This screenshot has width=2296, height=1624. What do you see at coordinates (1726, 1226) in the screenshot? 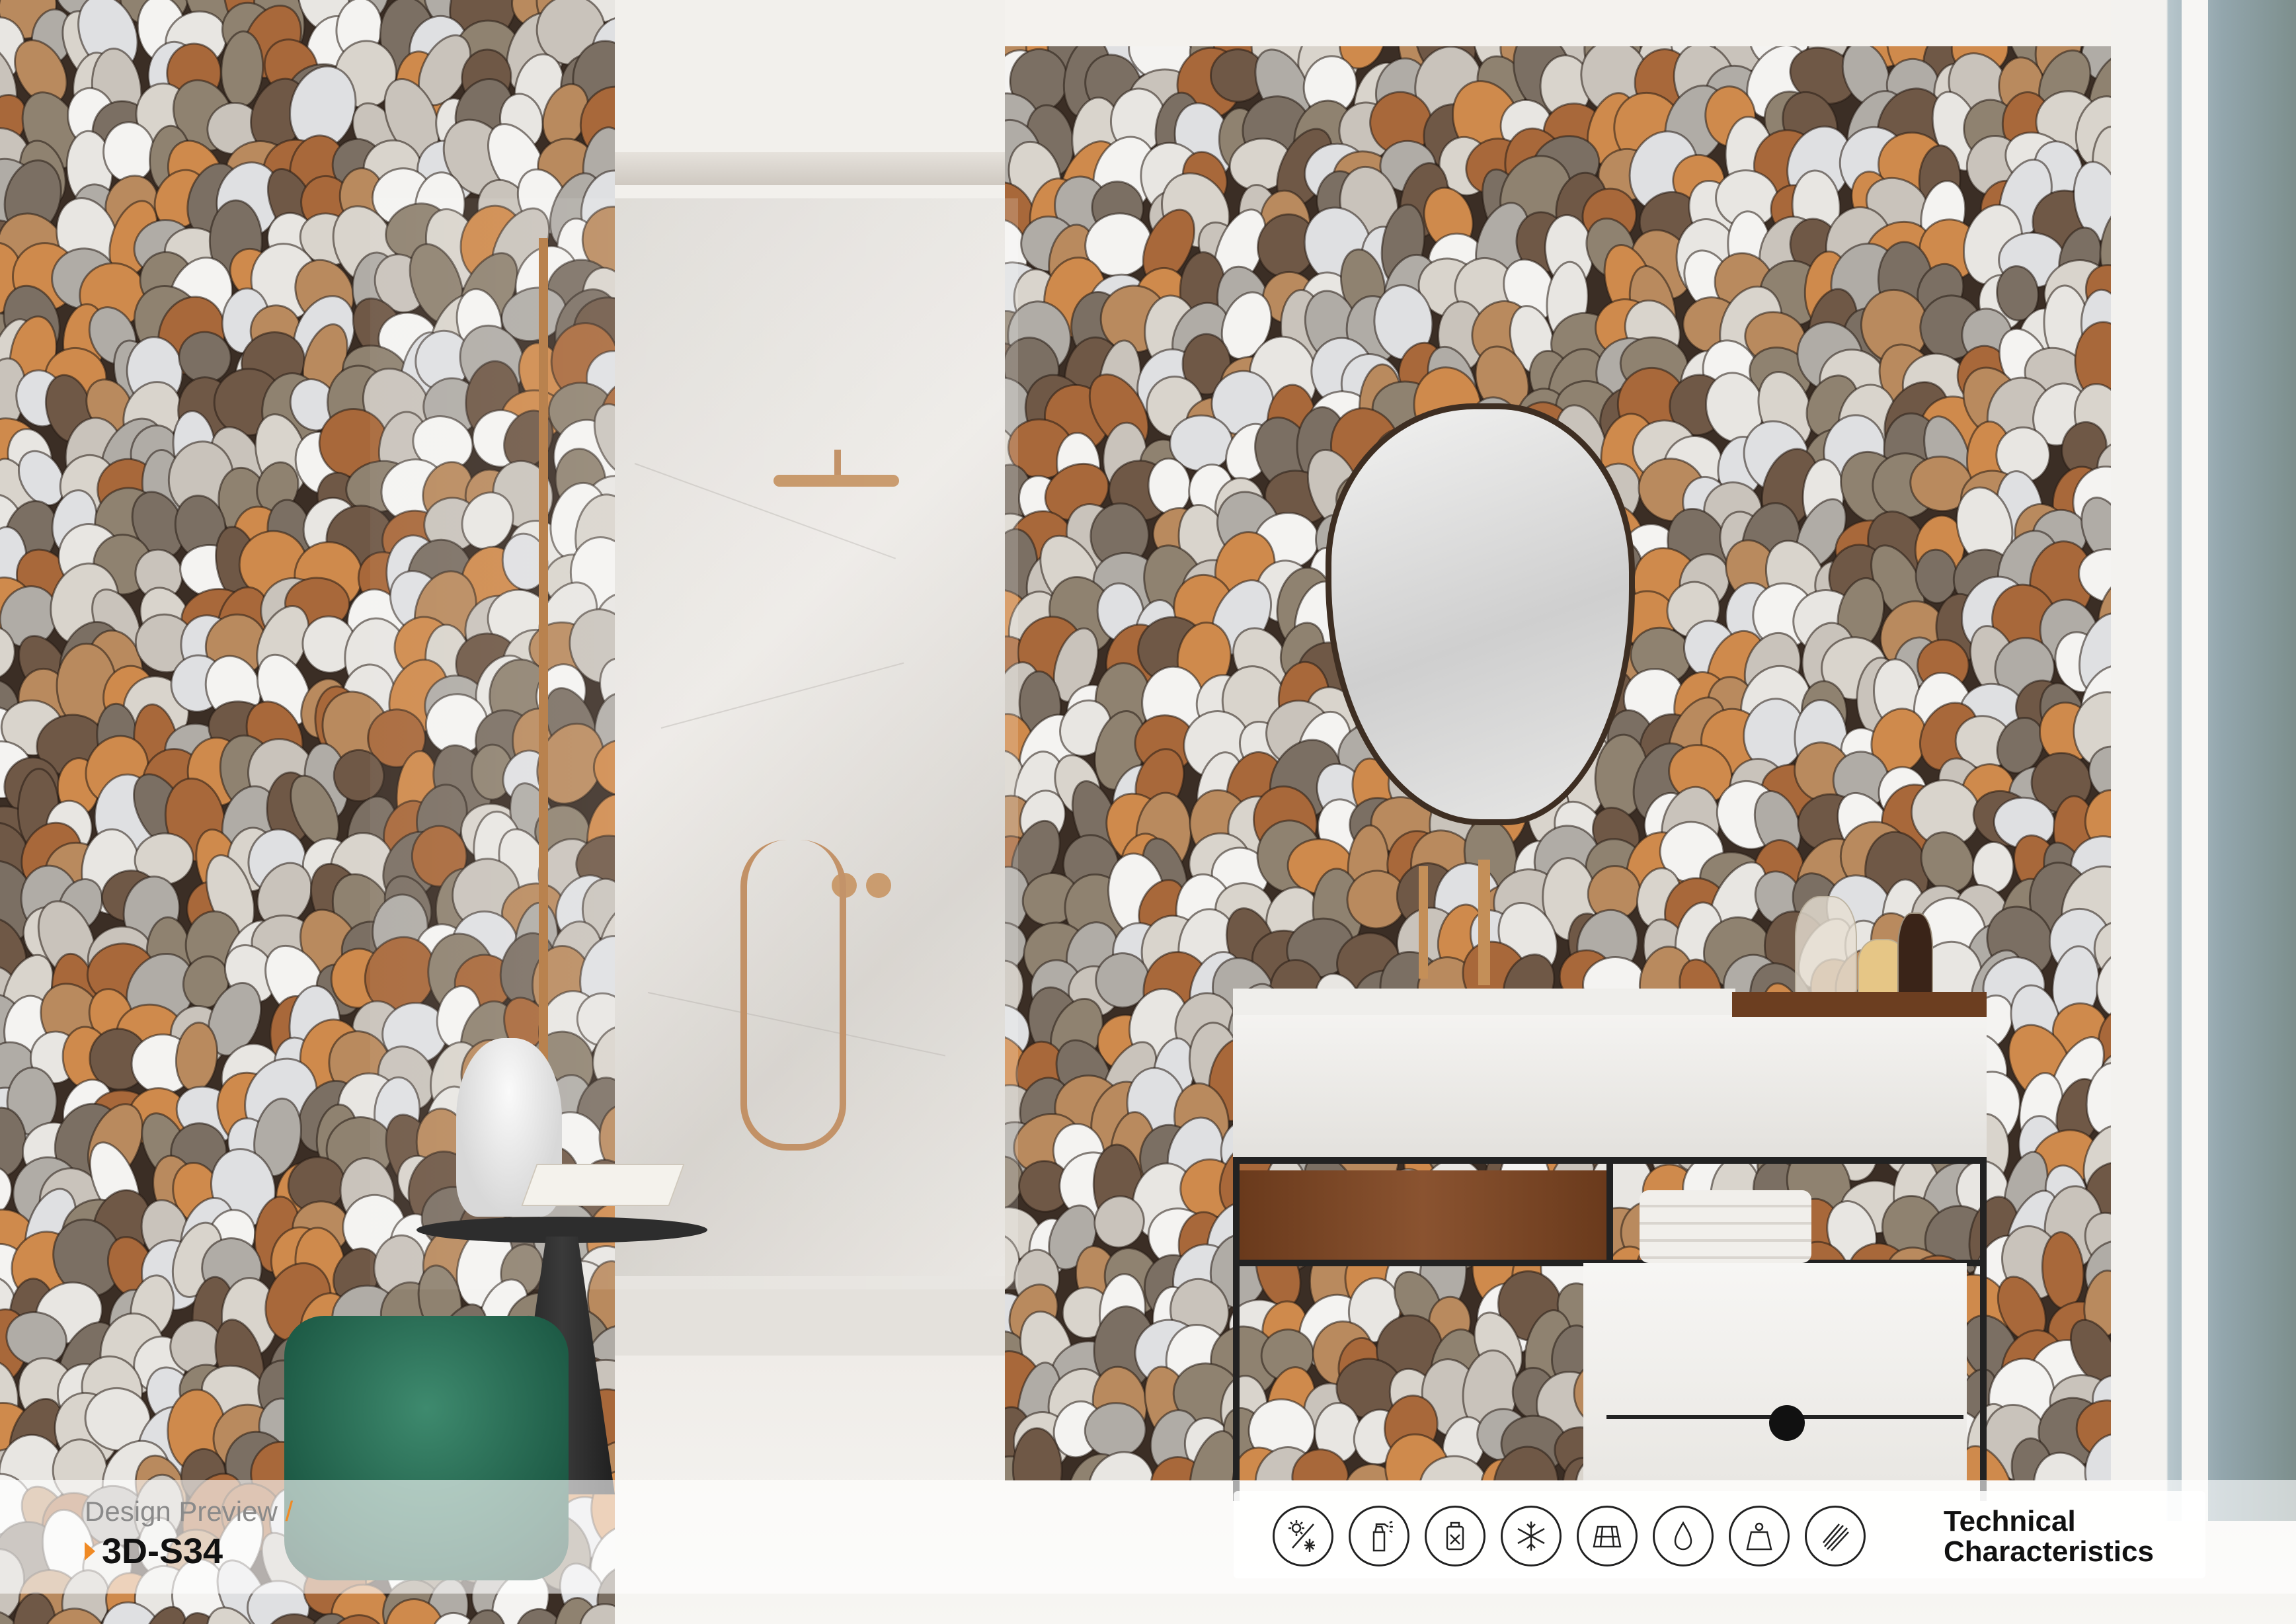
I see `folded-towels` at bounding box center [1726, 1226].